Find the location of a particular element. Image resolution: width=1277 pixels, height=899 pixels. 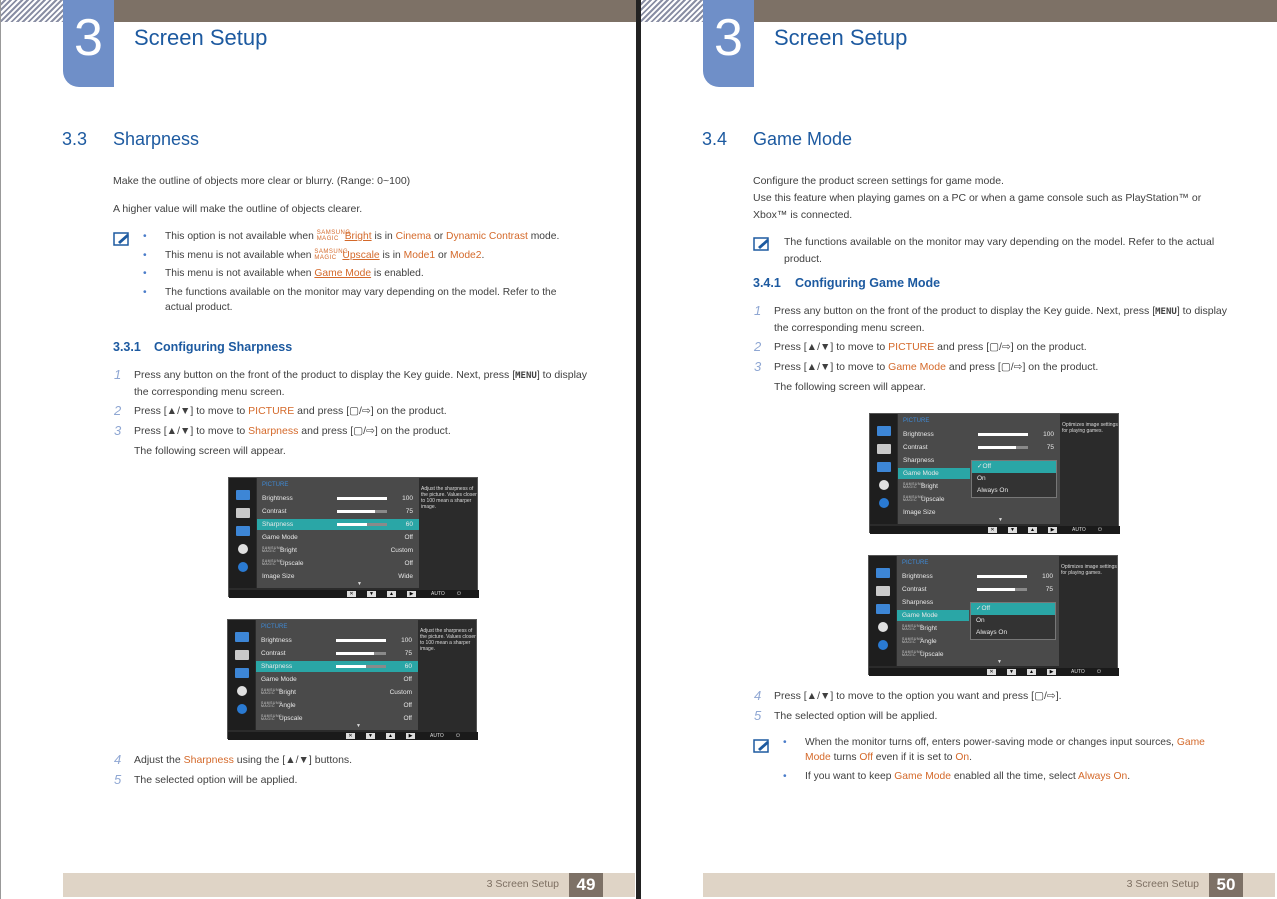

osd-option-label: Off is located at coordinates (987, 466).